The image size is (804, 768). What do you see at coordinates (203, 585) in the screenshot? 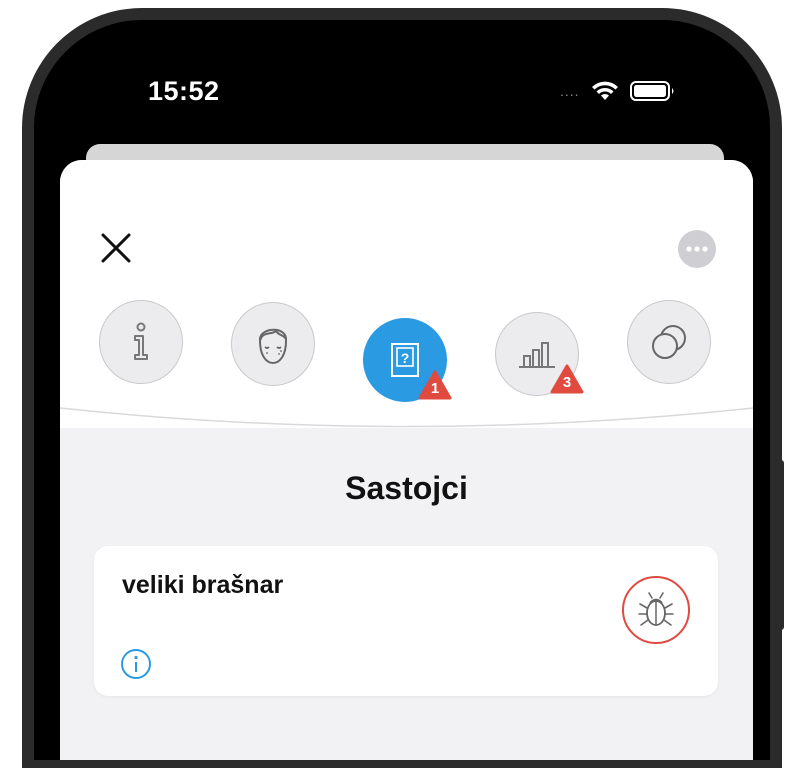
I see `ingredient-name: veliki brašnar` at bounding box center [203, 585].